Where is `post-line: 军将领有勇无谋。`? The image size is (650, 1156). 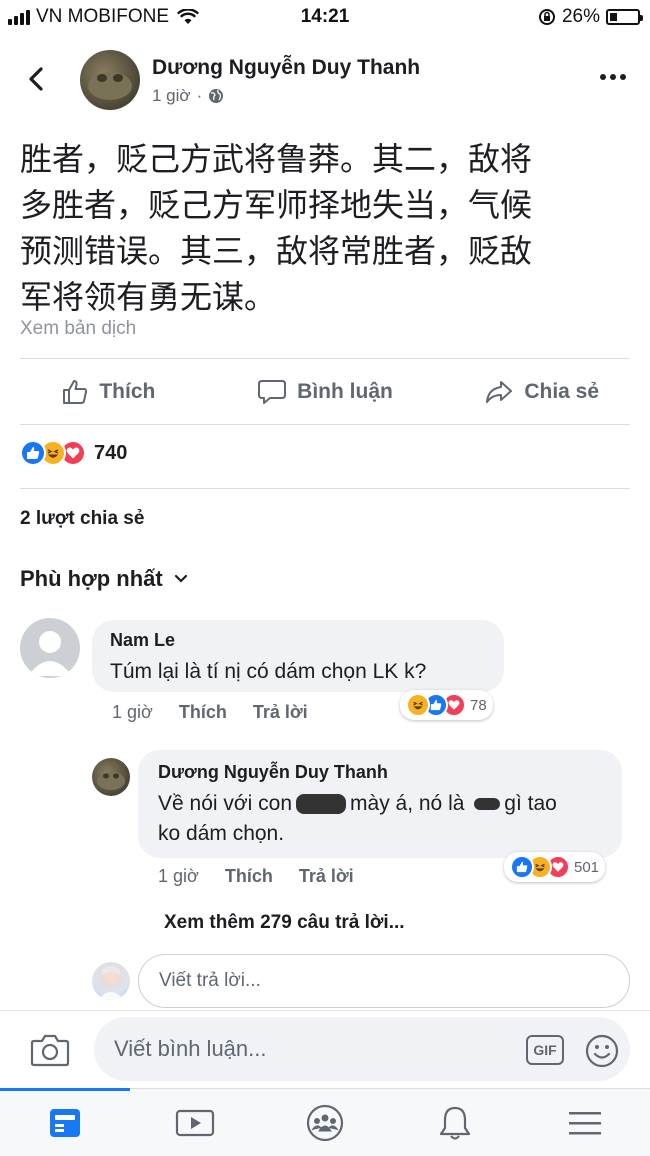 post-line: 军将领有勇无谋。 is located at coordinates (148, 297).